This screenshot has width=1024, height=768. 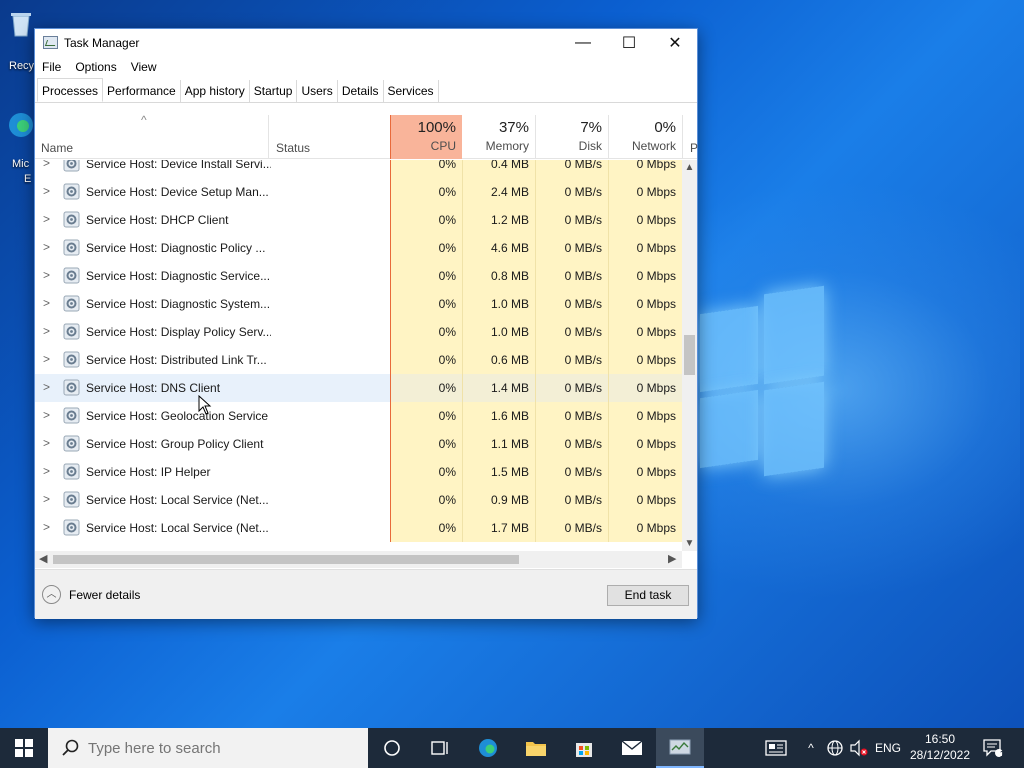 I want to click on scroll-left-icon: ◀, so click(x=43, y=558).